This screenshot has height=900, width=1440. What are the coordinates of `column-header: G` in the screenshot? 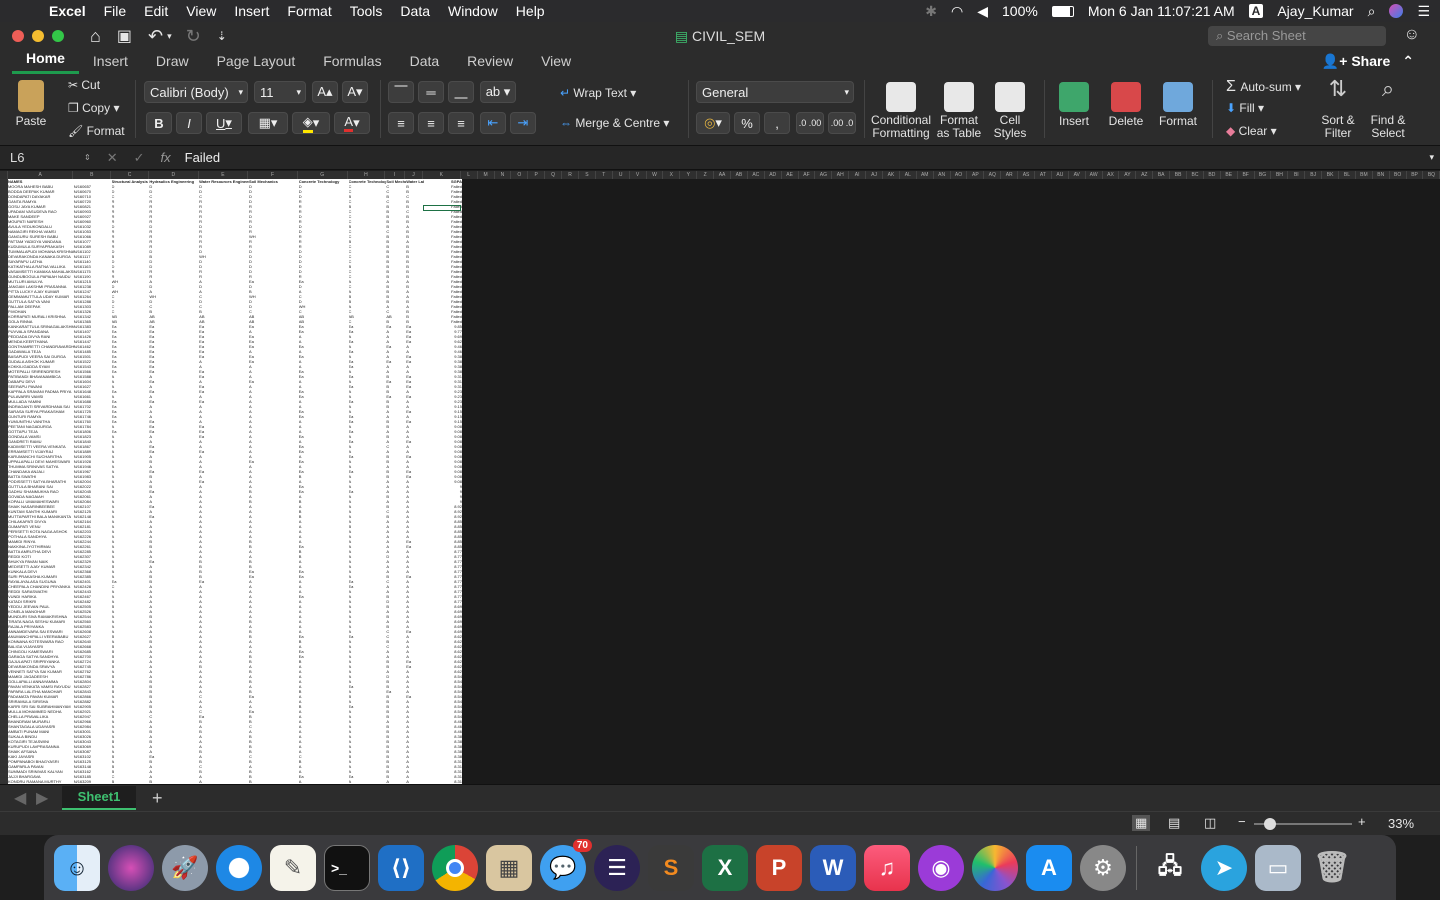 It's located at (323, 175).